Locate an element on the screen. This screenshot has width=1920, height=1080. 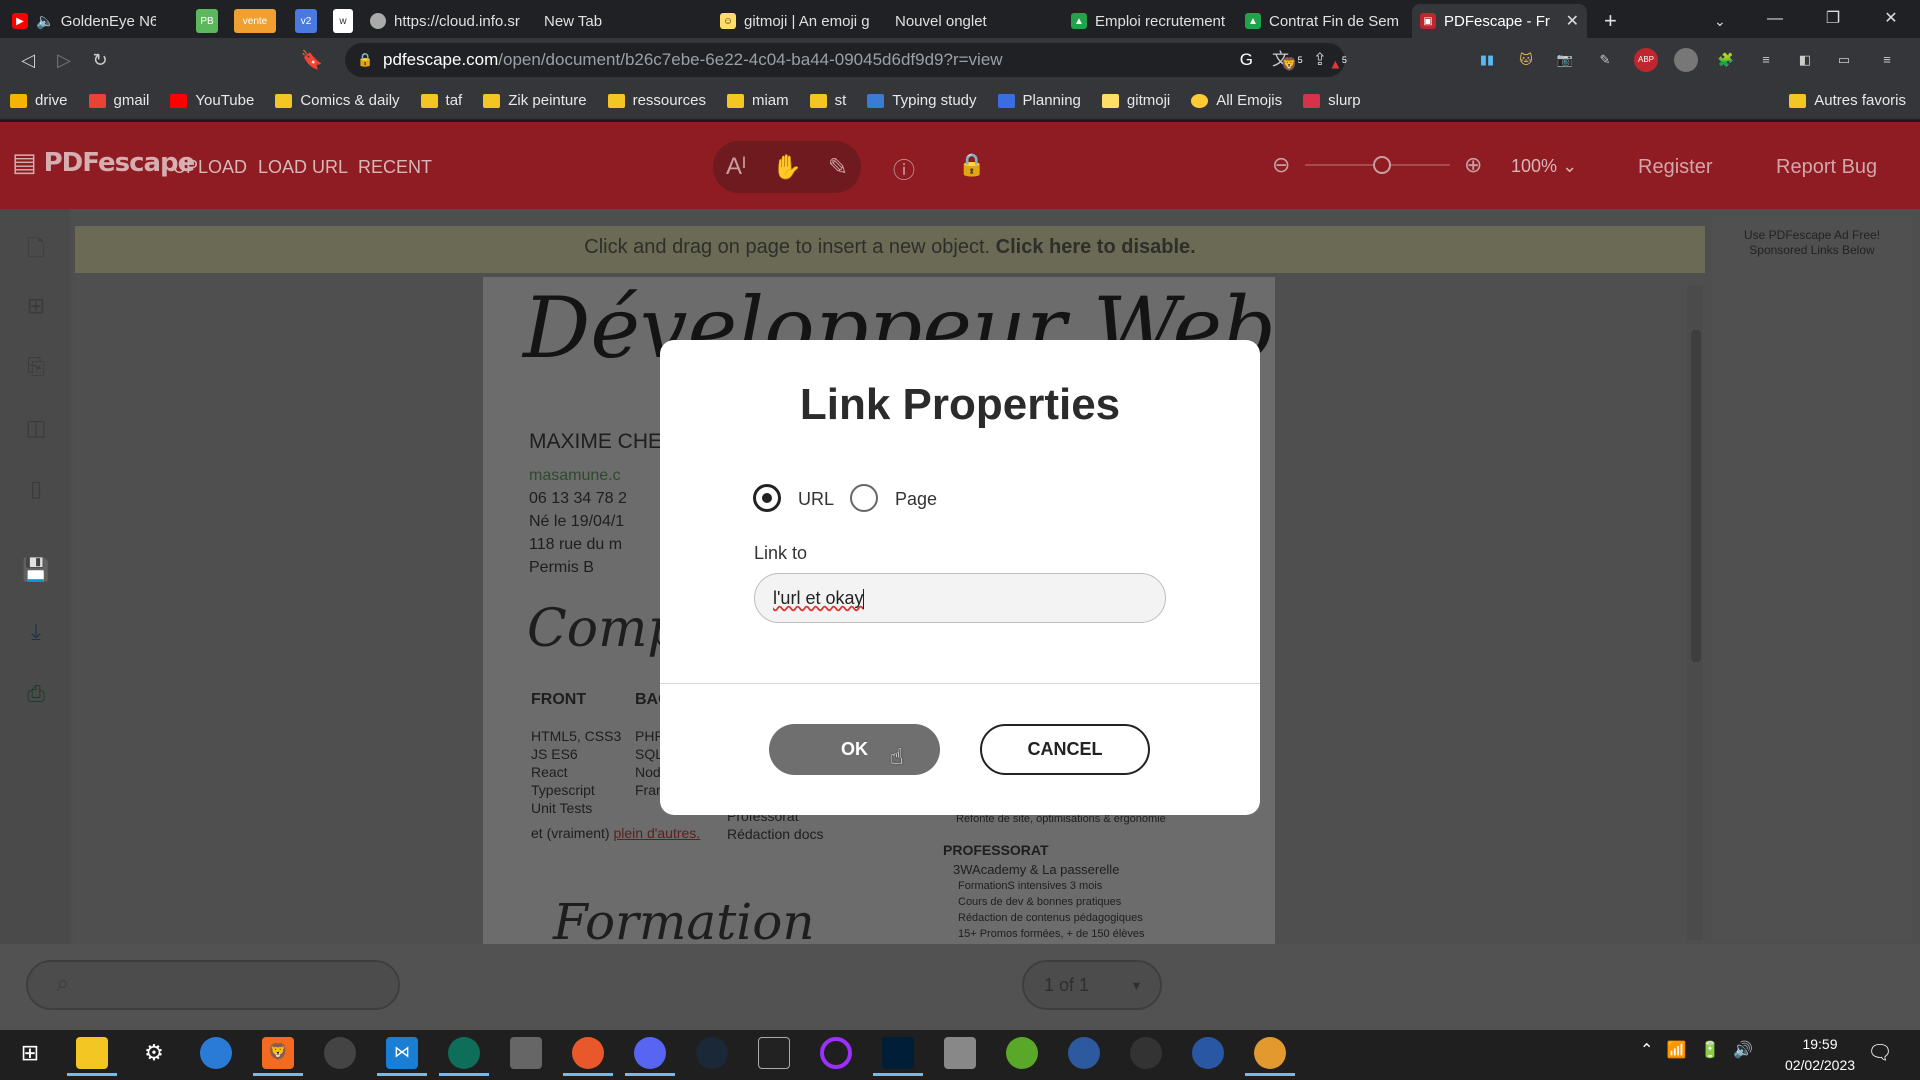
pen-extension-icon: ✎ is located at coordinates (1605, 60).